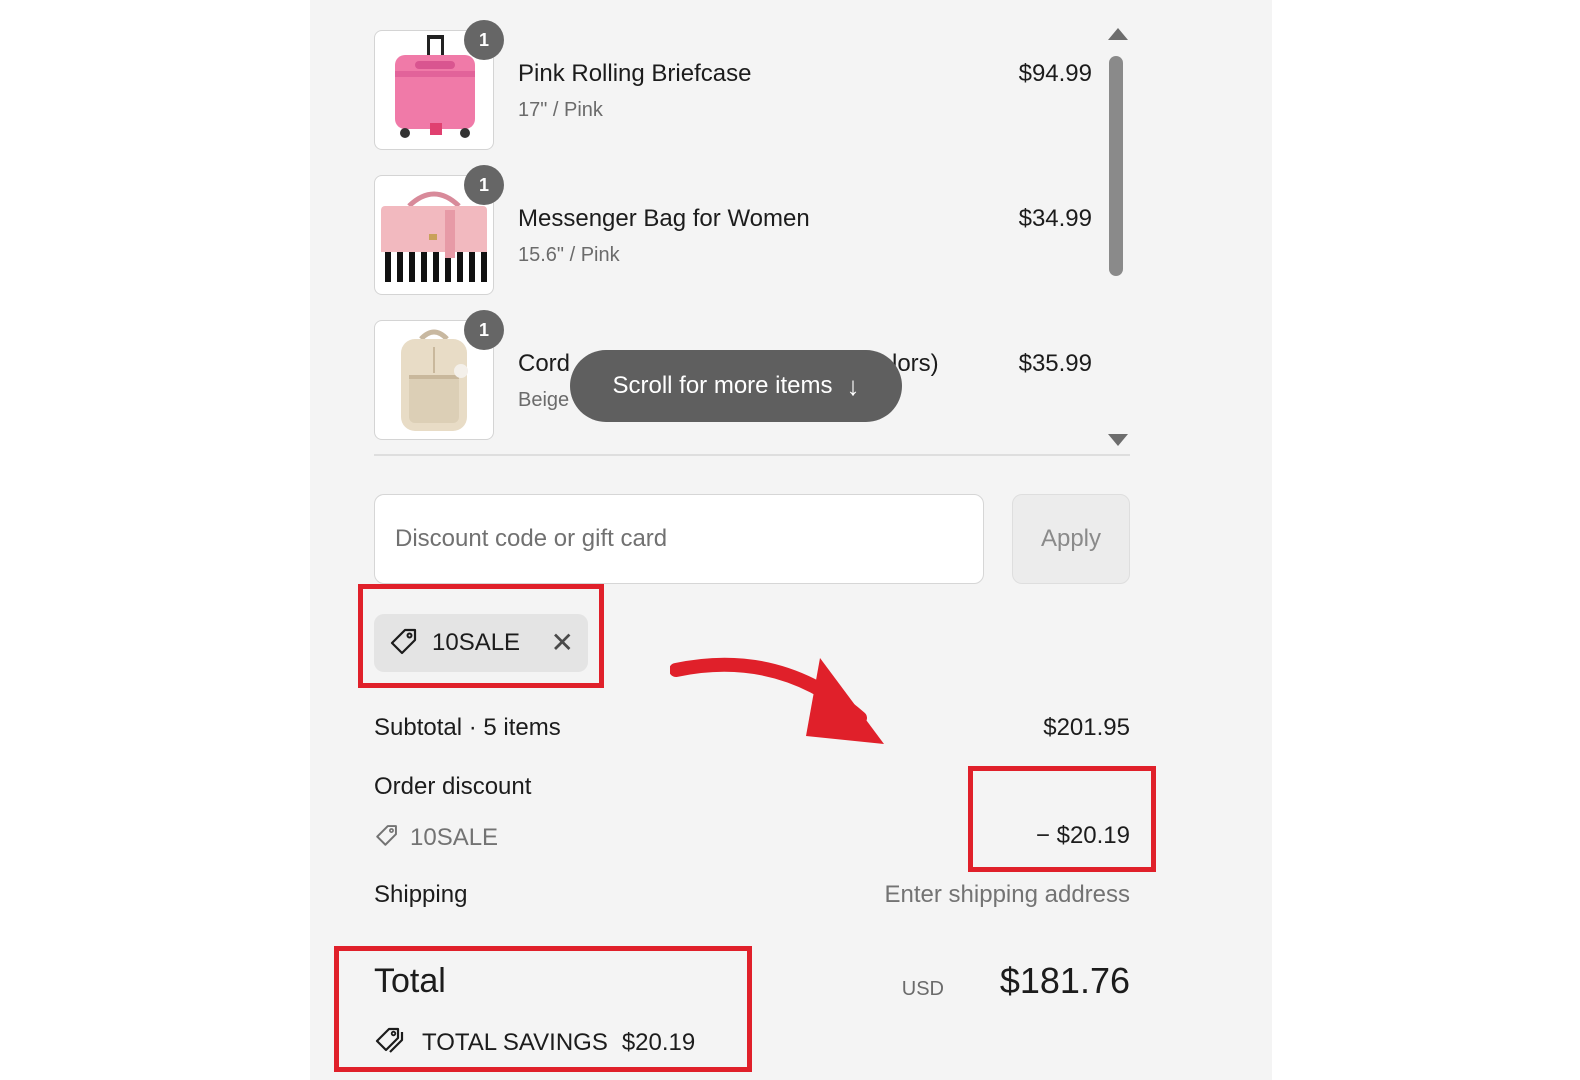 The image size is (1580, 1080). Describe the element at coordinates (454, 837) in the screenshot. I see `order-discount-code-label: 10SALE` at that location.